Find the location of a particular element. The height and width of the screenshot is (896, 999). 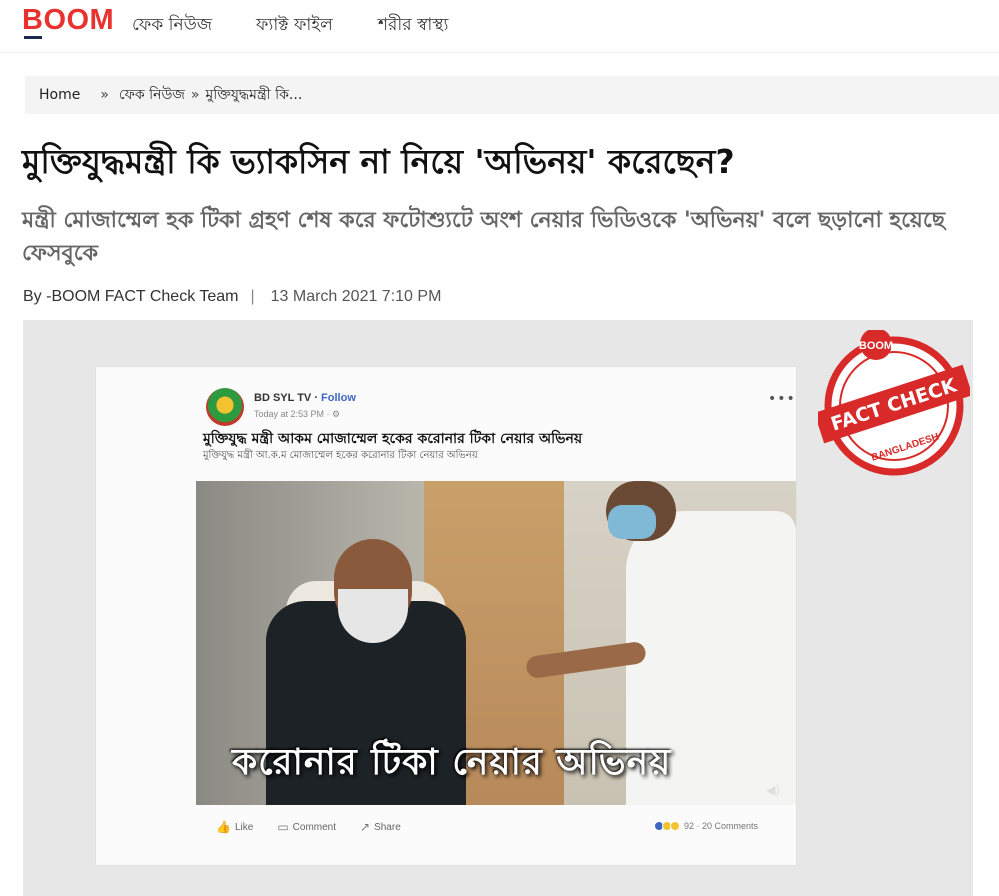

byline-prefix: By - is located at coordinates (37, 296).